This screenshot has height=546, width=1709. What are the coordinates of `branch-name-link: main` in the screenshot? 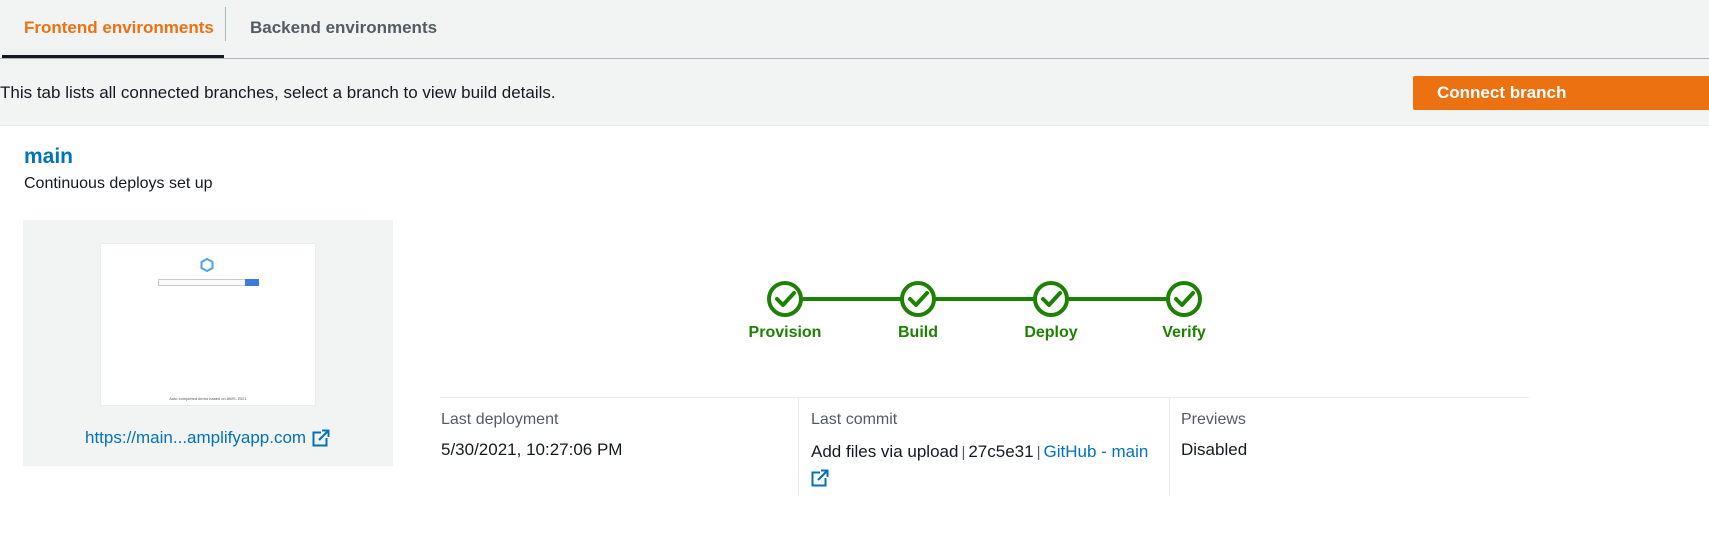 It's located at (48, 157).